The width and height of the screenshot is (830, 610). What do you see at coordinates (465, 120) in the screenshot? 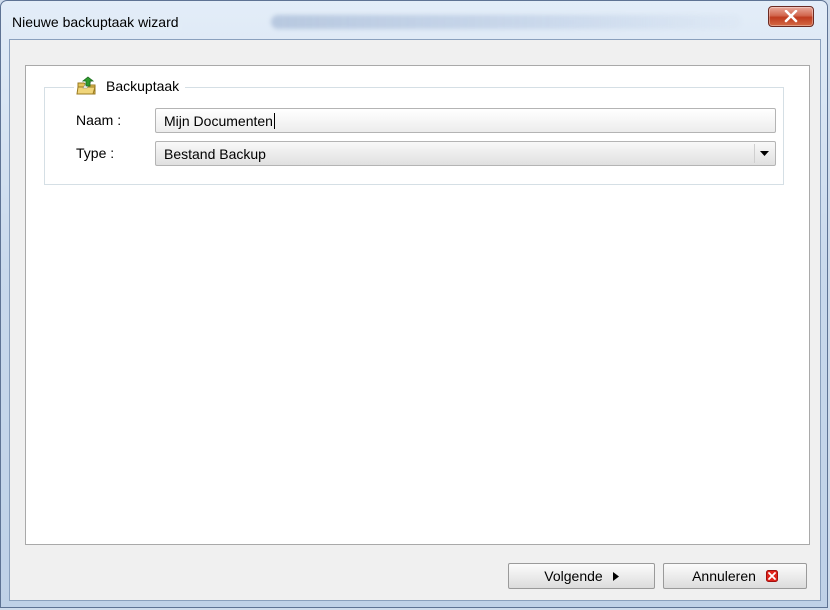
I see `name-input: Mijn Documenten` at bounding box center [465, 120].